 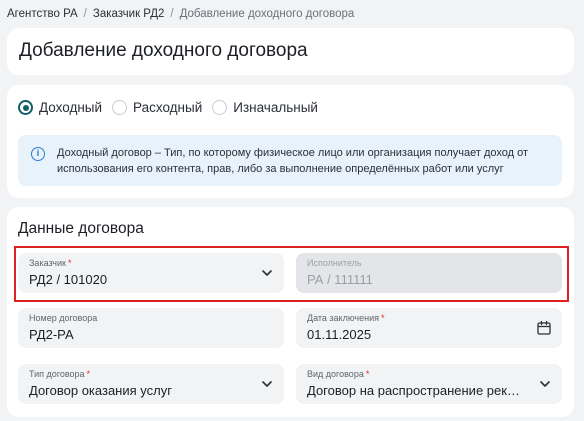 I want to click on radio-expense-label: Расходный, so click(x=168, y=107).